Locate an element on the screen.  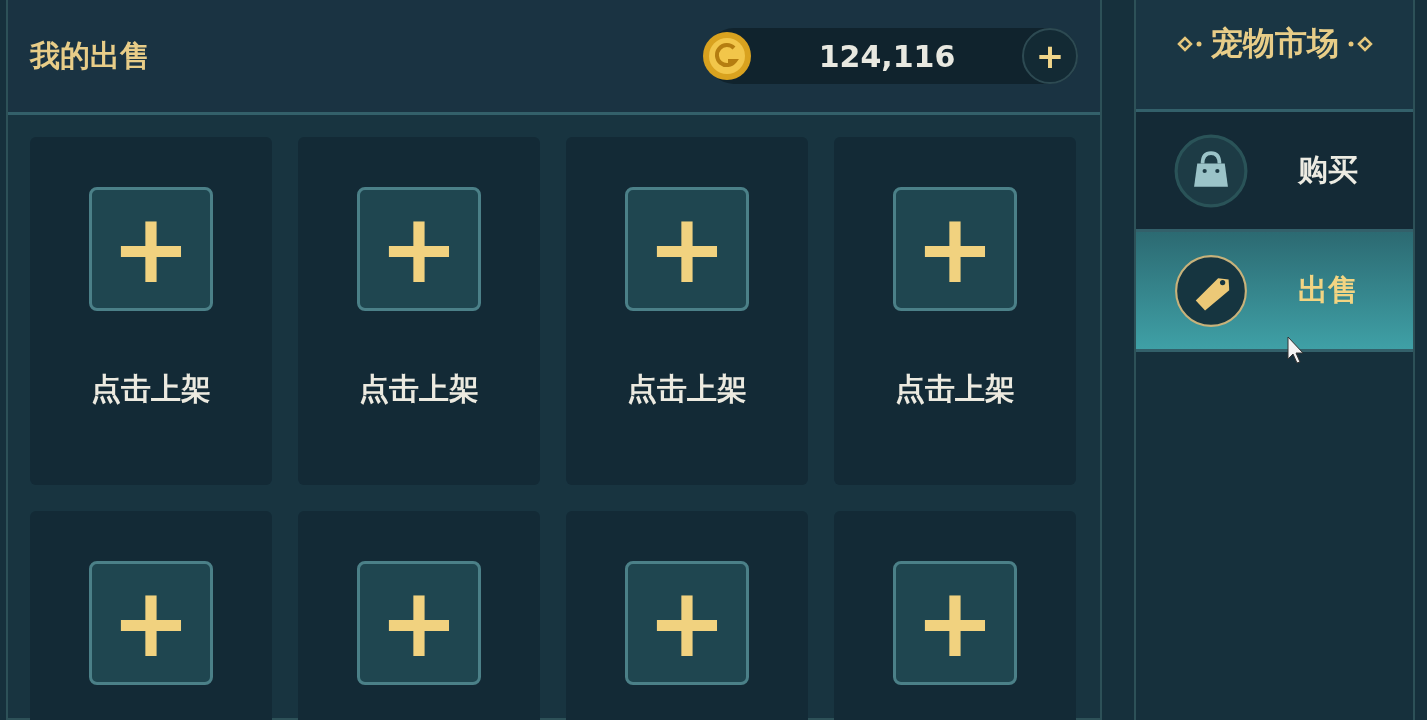
market-tab: 购买 is located at coordinates (1274, 172).